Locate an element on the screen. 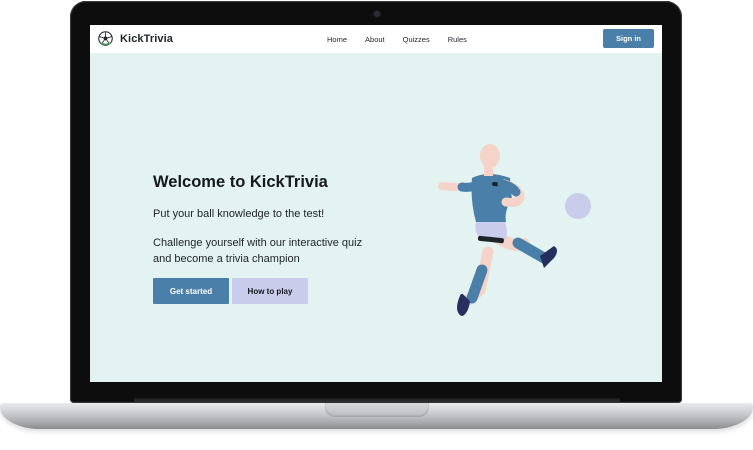 The width and height of the screenshot is (753, 450). nav-home: Home is located at coordinates (337, 39).